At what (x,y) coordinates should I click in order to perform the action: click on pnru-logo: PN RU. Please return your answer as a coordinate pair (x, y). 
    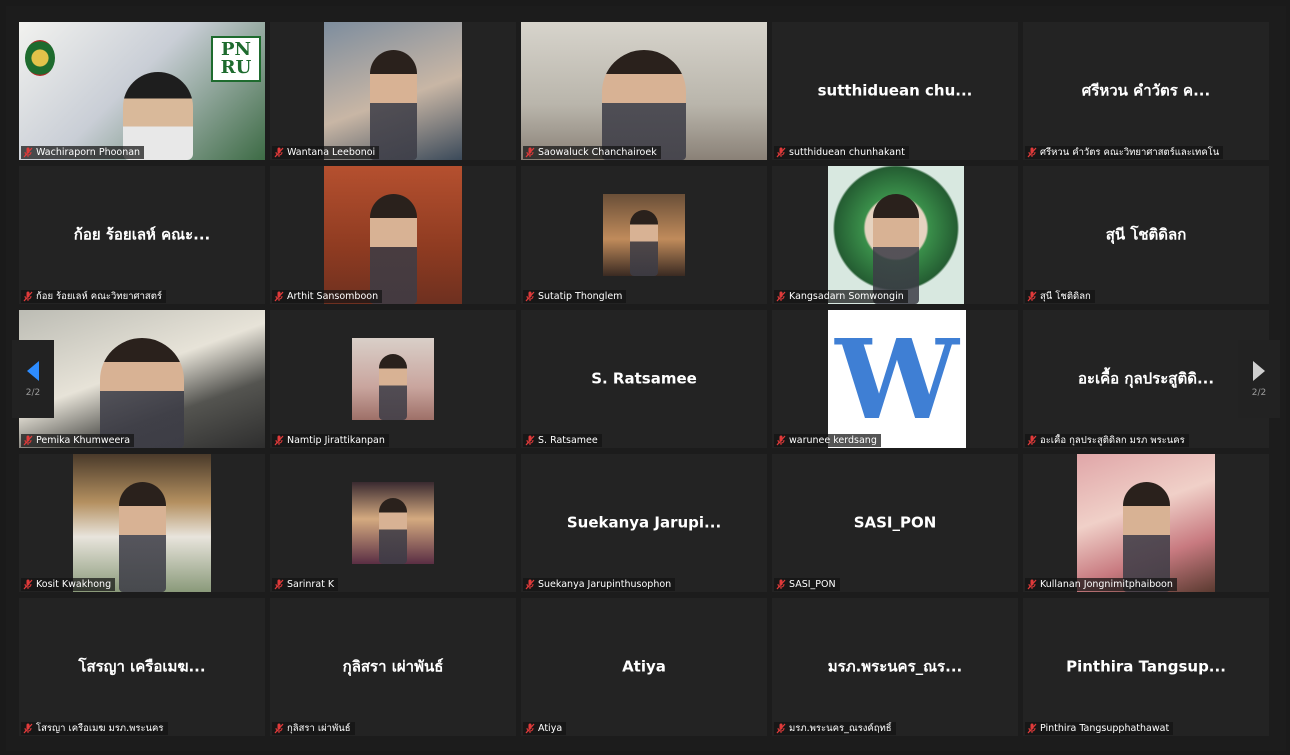
    Looking at the image, I should click on (236, 59).